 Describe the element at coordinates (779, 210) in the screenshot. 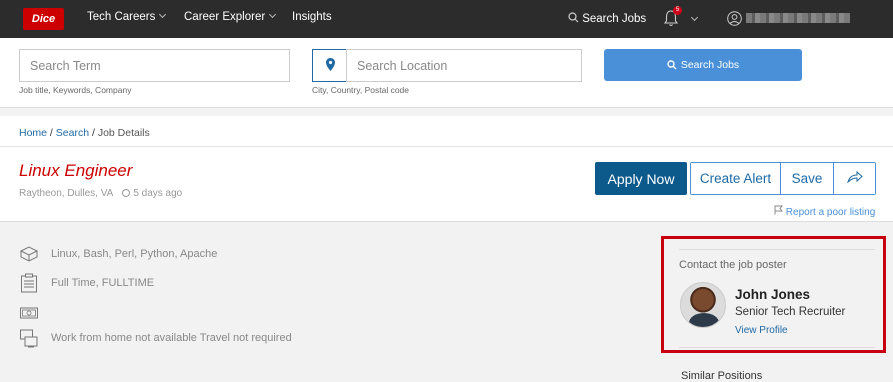

I see `flag-icon` at that location.